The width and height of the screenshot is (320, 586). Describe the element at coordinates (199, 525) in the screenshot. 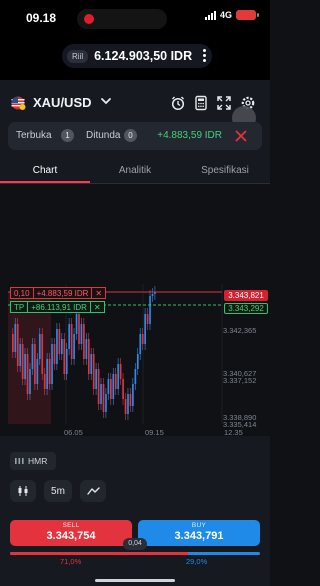

I see `buy-label: BUY` at that location.